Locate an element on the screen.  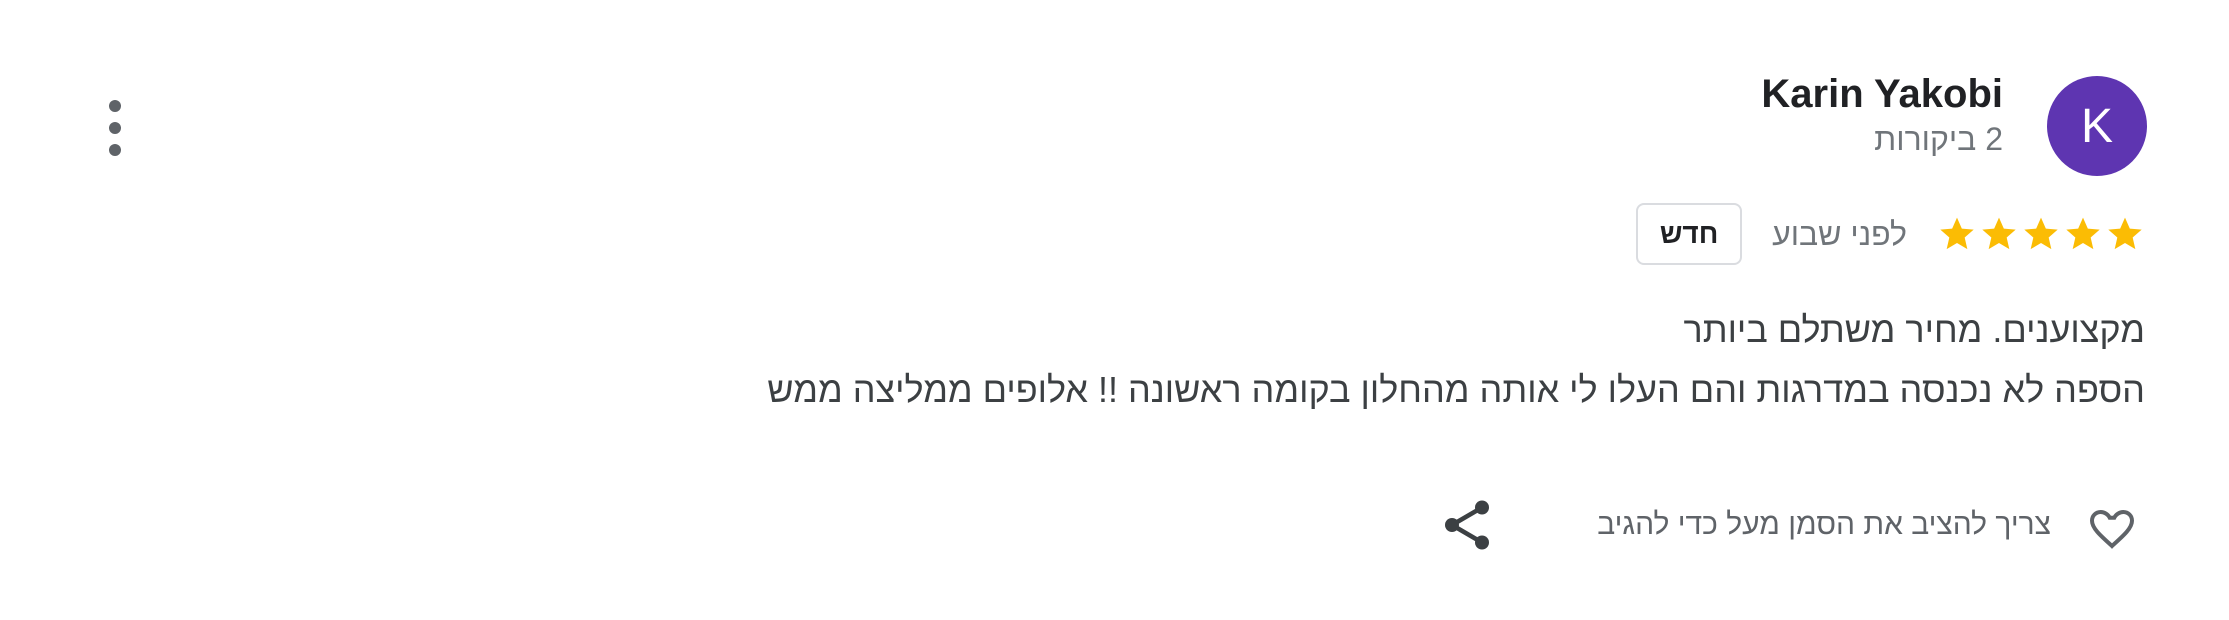
like-button: צריך להציב את הסמן מעל כדי להגיב is located at coordinates (1871, 525).